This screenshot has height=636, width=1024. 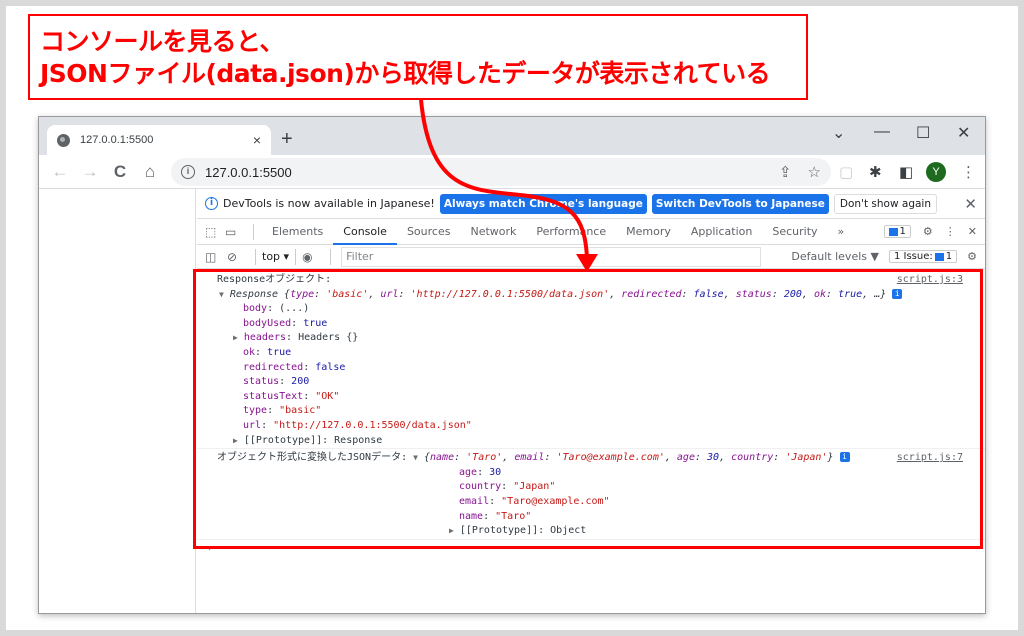 What do you see at coordinates (117, 401) in the screenshot?
I see `page-viewport` at bounding box center [117, 401].